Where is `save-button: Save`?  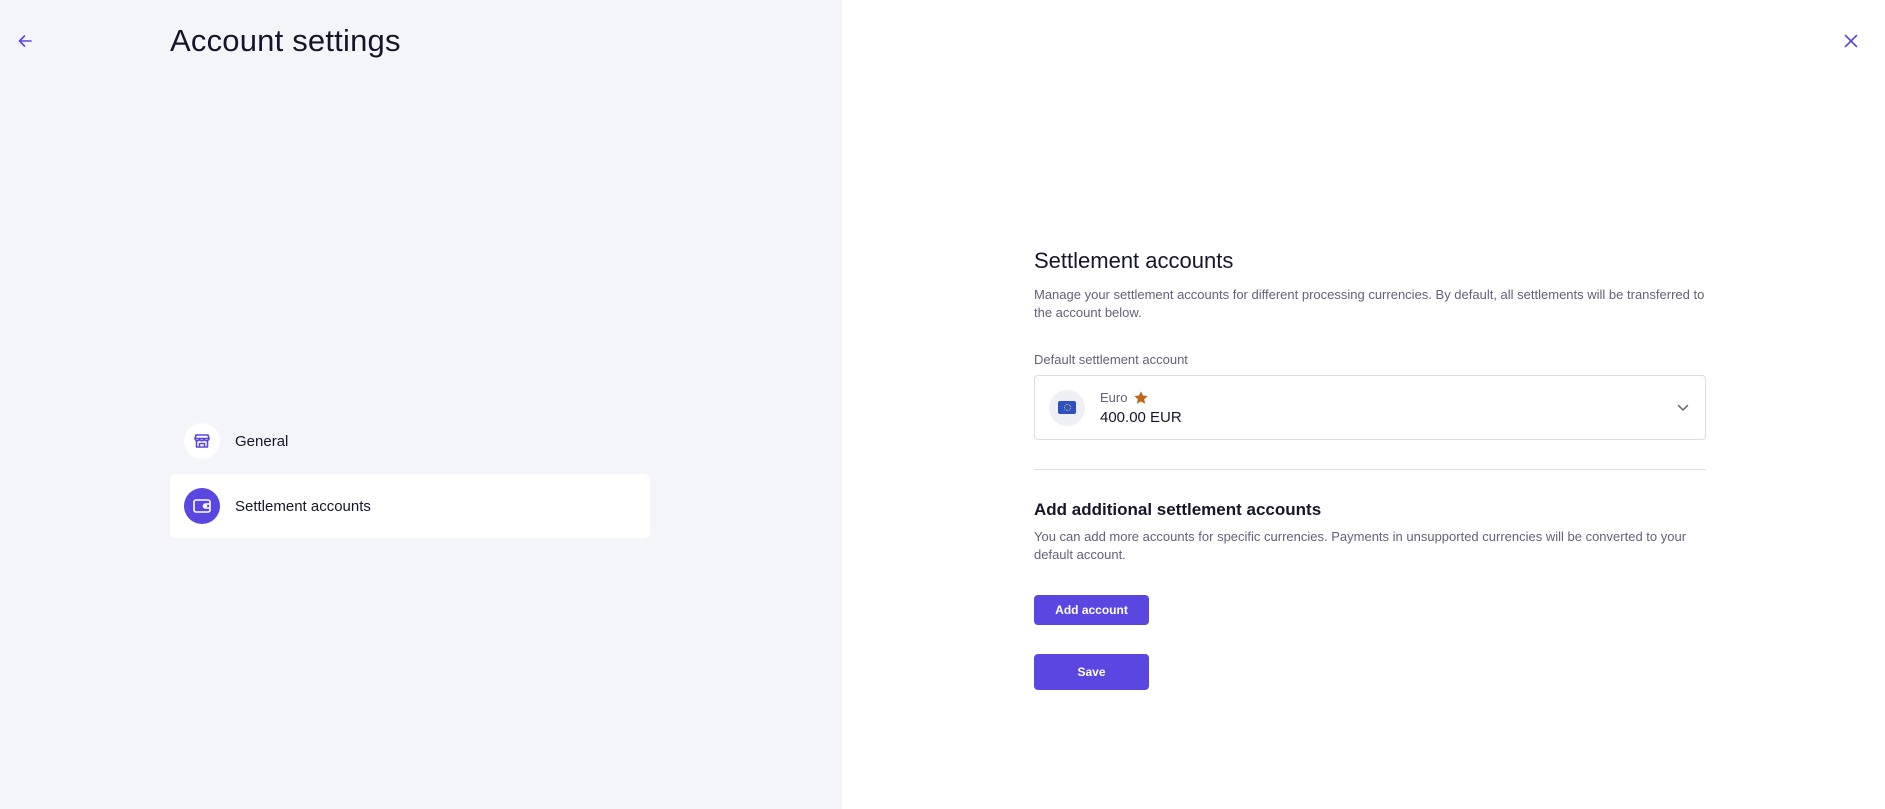
save-button: Save is located at coordinates (1091, 672).